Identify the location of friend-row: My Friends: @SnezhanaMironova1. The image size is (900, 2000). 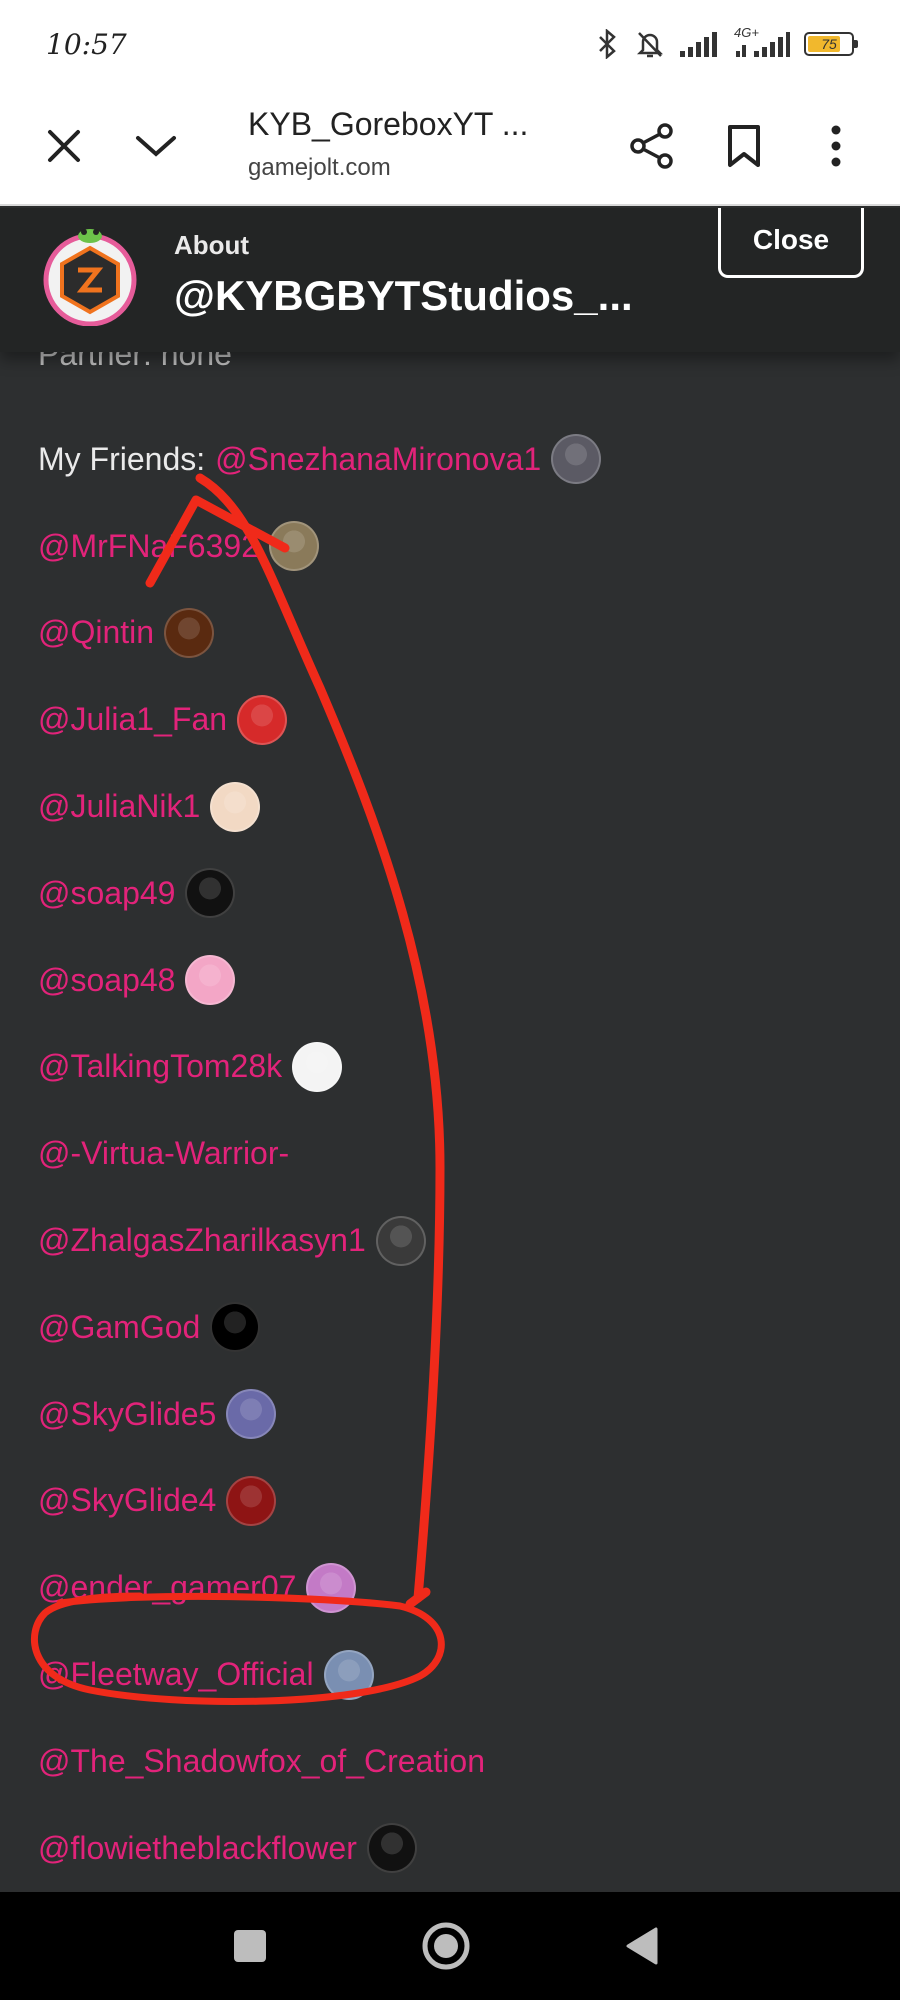
(448, 459).